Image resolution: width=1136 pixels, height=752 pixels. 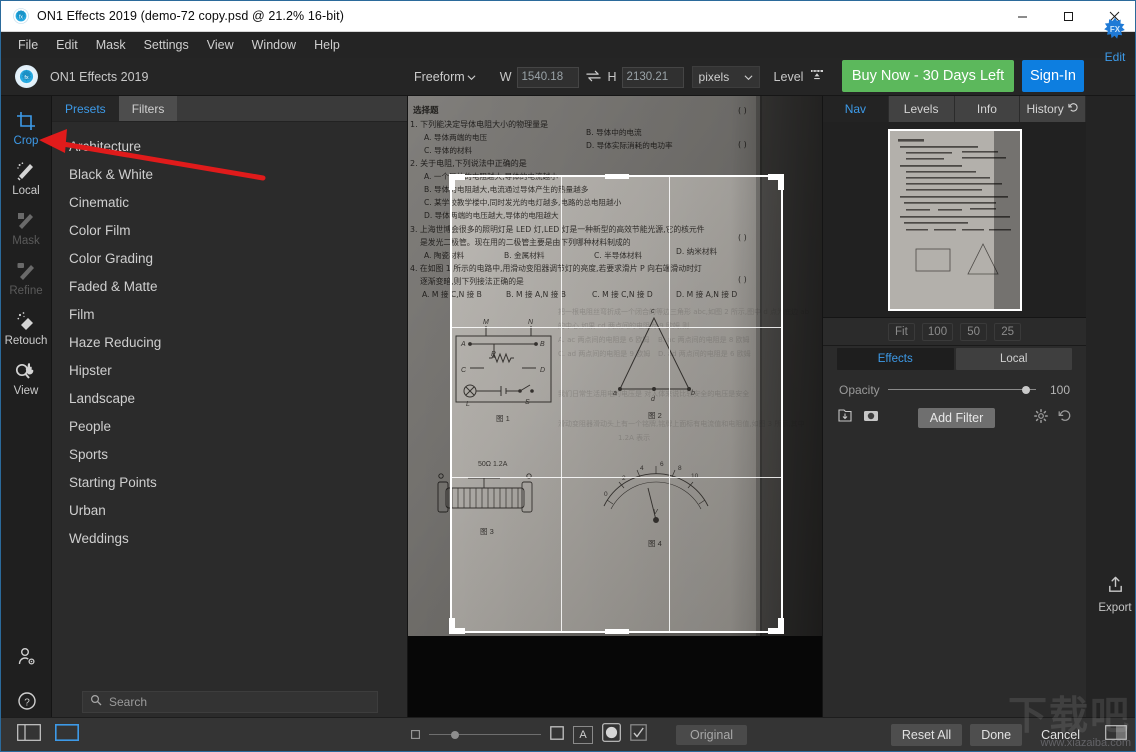 I want to click on thumbnail-size-knob, so click(x=455, y=735).